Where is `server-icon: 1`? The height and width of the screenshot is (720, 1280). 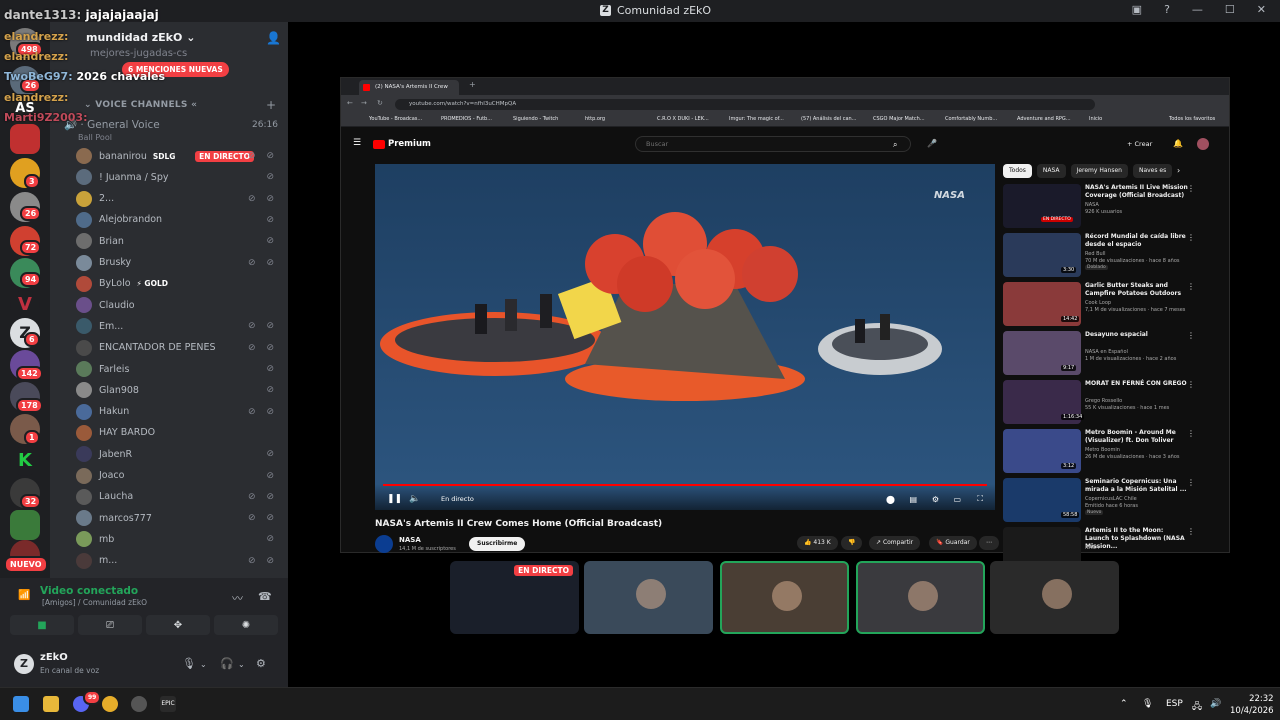 server-icon: 1 is located at coordinates (25, 429).